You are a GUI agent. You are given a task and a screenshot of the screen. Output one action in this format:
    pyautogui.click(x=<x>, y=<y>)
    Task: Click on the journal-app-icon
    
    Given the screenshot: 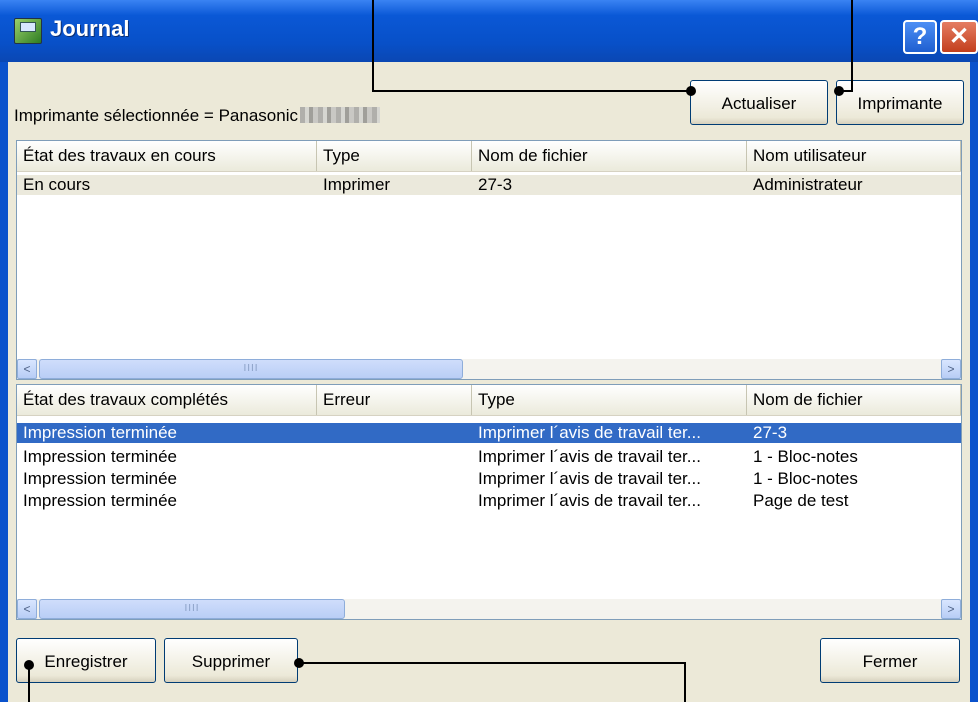 What is the action you would take?
    pyautogui.click(x=28, y=31)
    